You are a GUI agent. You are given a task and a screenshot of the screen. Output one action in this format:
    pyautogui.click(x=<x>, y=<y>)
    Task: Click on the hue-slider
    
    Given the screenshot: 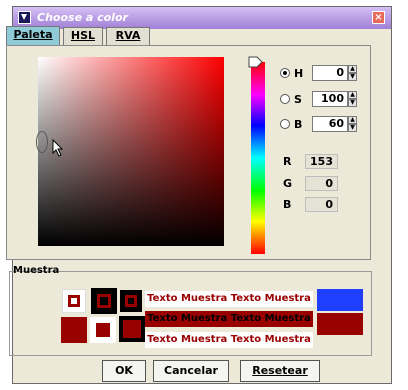 What is the action you would take?
    pyautogui.click(x=258, y=158)
    